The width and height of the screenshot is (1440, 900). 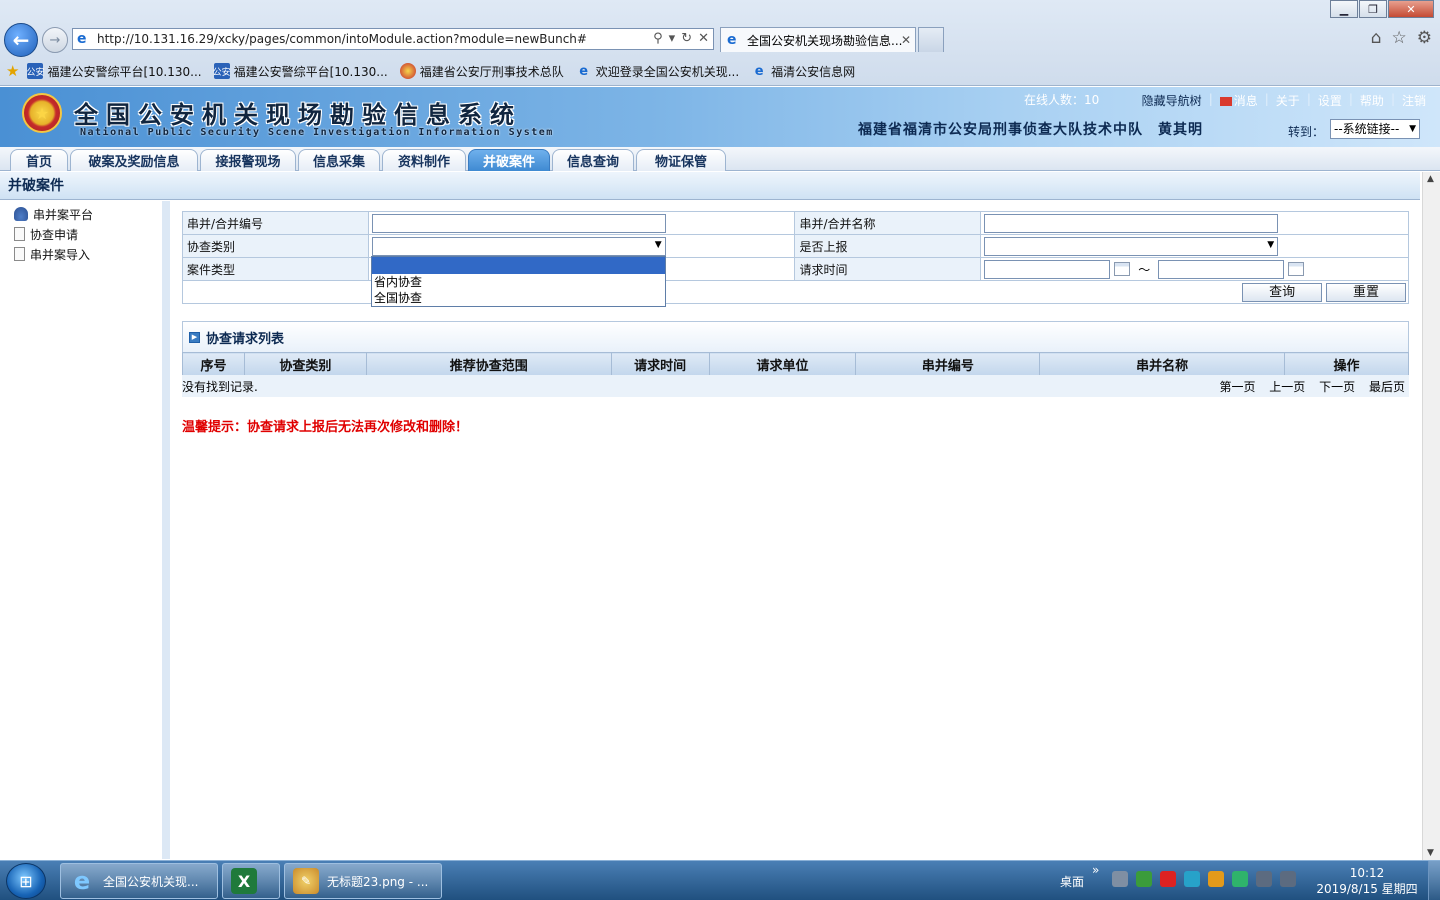 What do you see at coordinates (1411, 9) in the screenshot?
I see `close-window-button: ✕` at bounding box center [1411, 9].